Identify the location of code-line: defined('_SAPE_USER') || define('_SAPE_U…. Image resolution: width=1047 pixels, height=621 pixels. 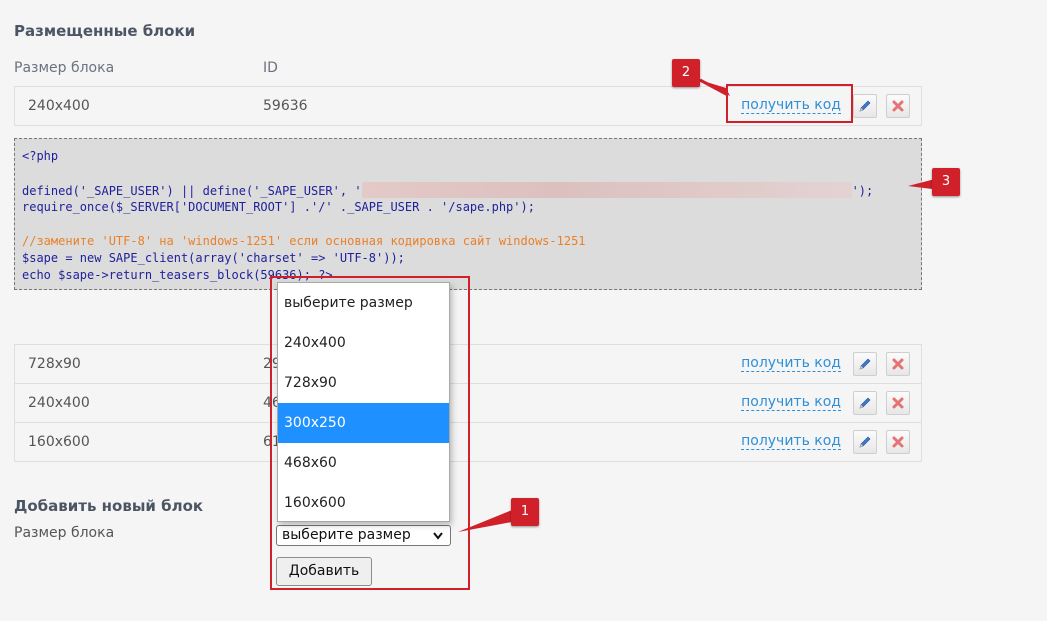
(471, 190).